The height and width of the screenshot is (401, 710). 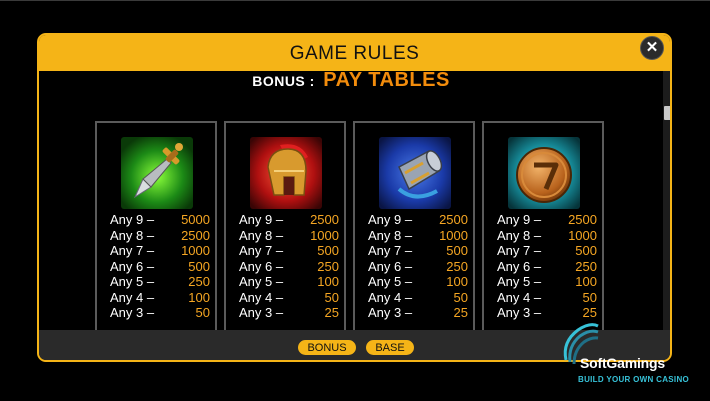 What do you see at coordinates (386, 81) in the screenshot?
I see `section-title: PAY TABLES` at bounding box center [386, 81].